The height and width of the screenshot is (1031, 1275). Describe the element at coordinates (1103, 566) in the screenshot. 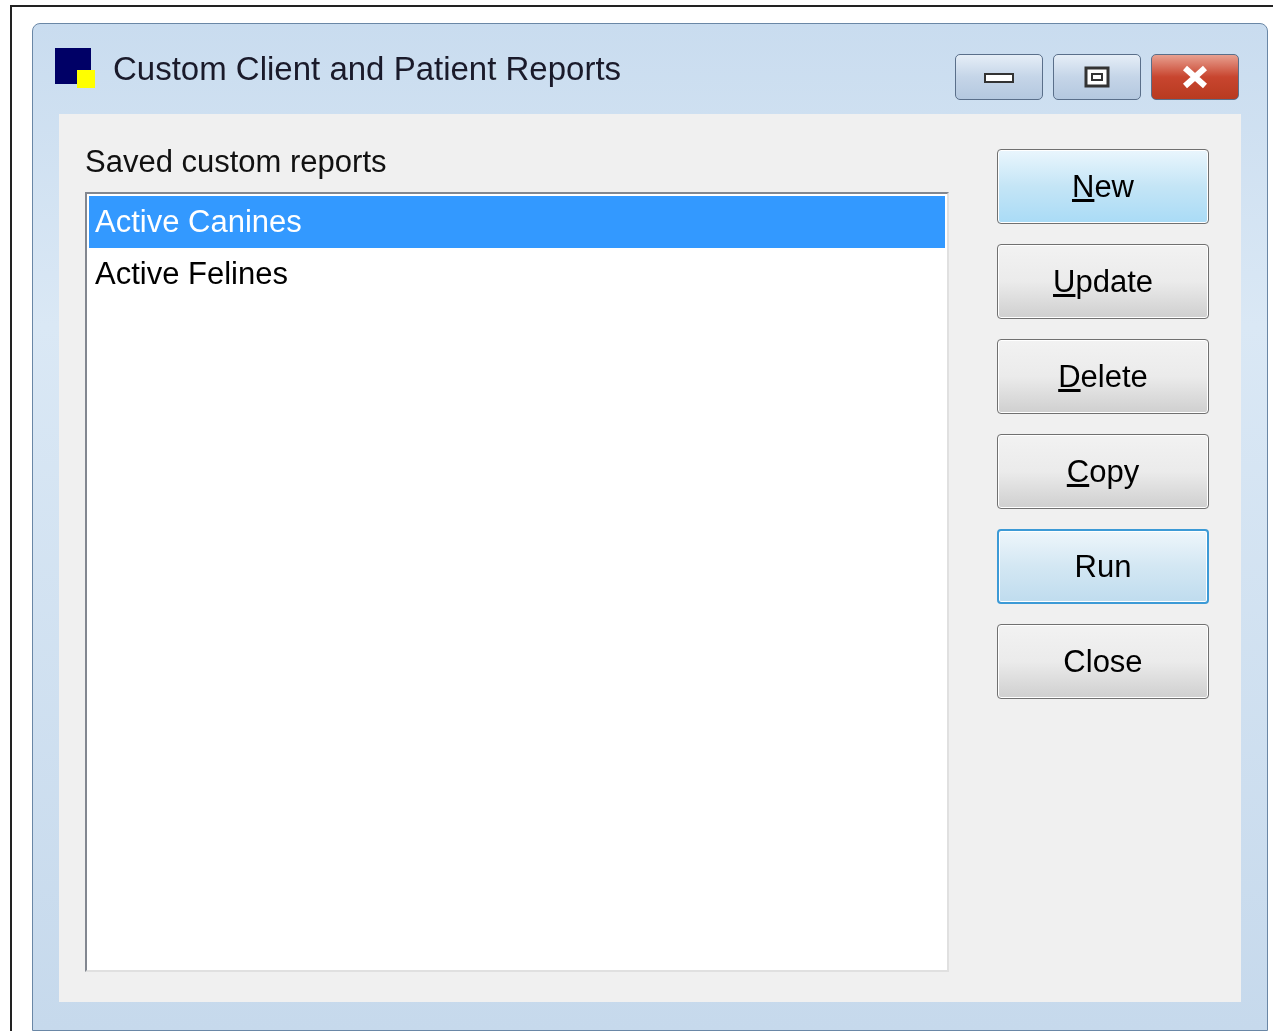

I see `dialog-button: Run` at that location.